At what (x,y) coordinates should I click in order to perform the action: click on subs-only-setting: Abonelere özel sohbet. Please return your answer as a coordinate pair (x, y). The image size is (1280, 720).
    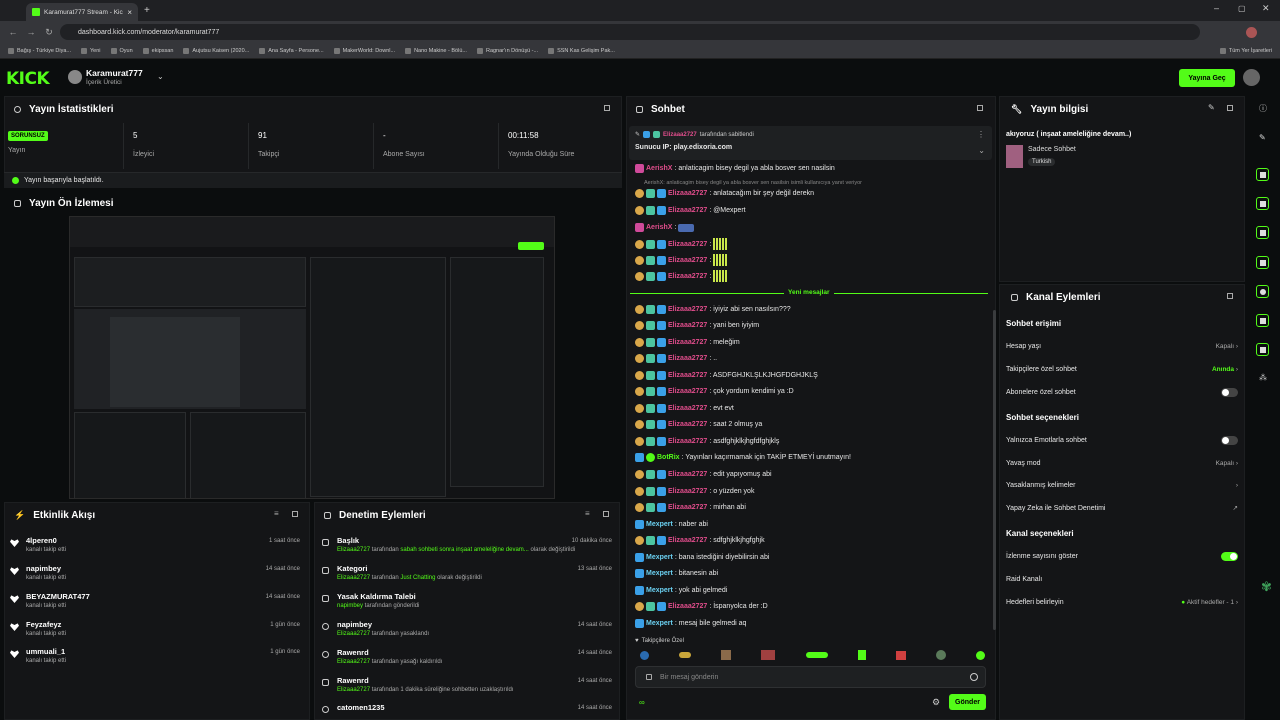
    Looking at the image, I should click on (1122, 392).